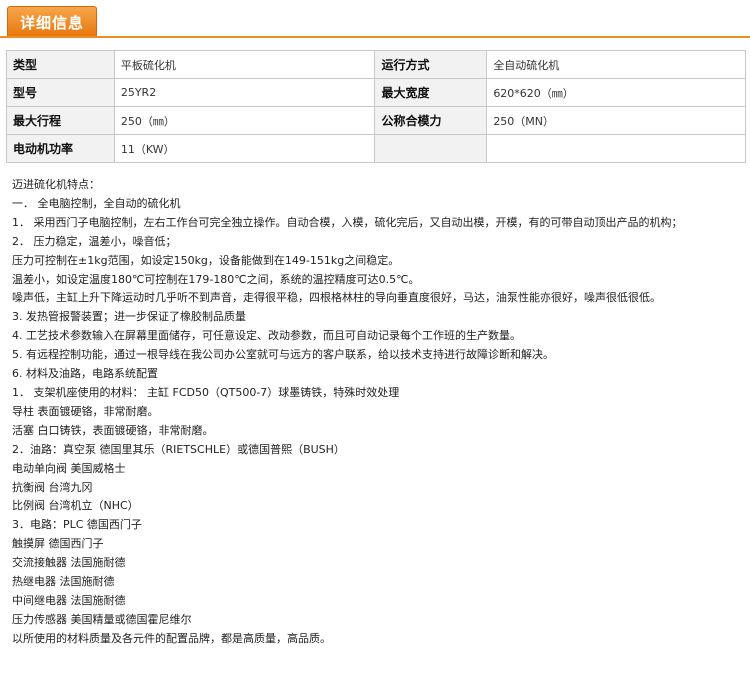  Describe the element at coordinates (102, 619) in the screenshot. I see `desc-line: 压力传感器 美国精量或德国霍尼维尔` at that location.